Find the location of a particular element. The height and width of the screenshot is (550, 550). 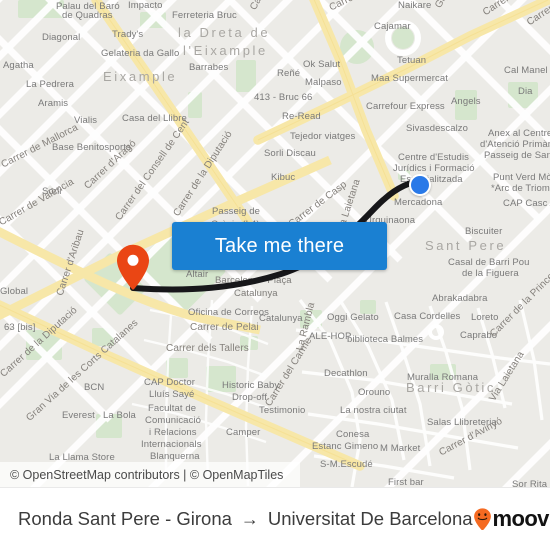

origin-dot is located at coordinates (420, 185).